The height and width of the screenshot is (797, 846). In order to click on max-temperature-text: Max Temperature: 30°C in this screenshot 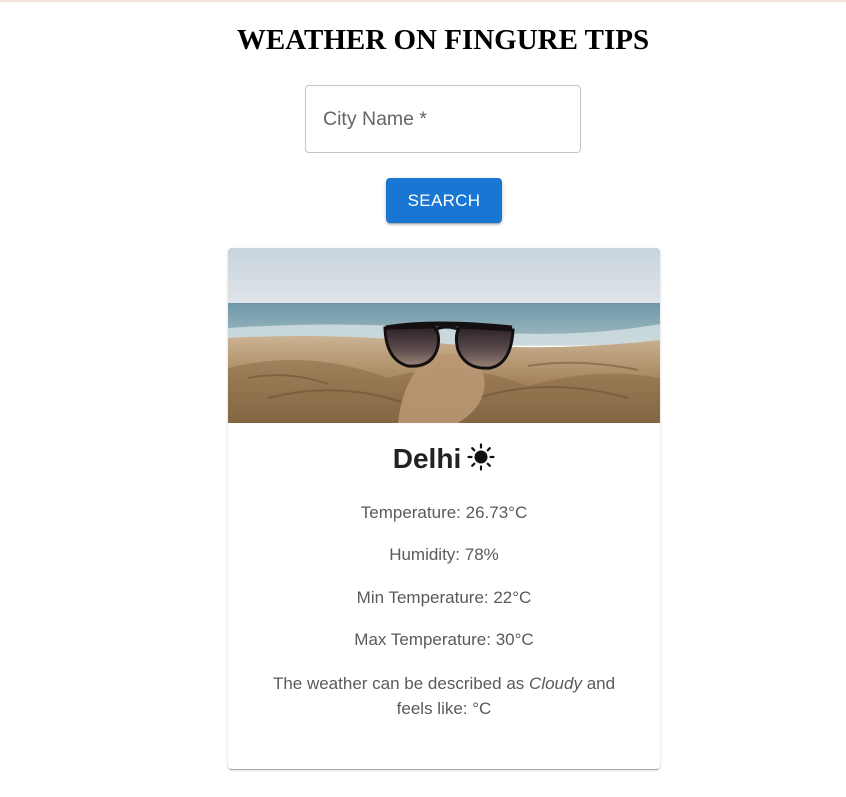, I will do `click(444, 639)`.